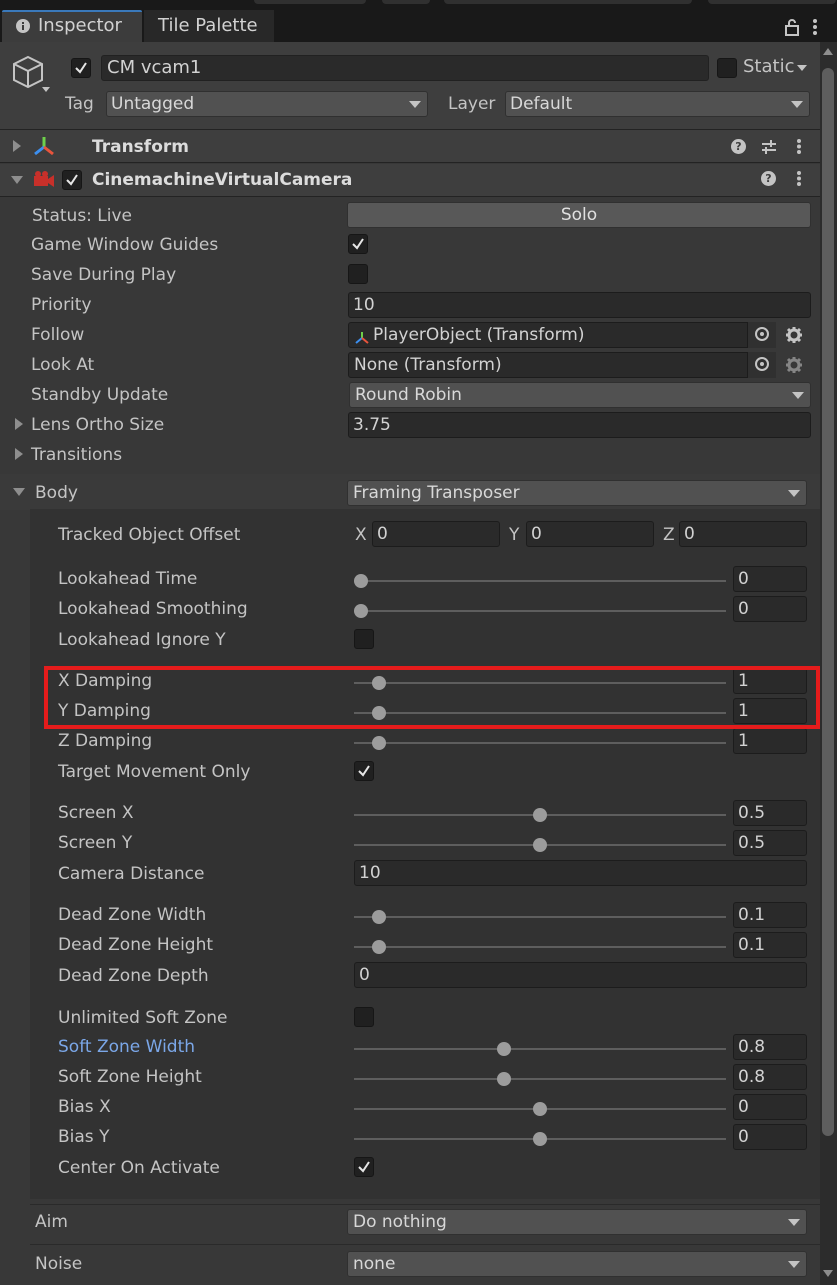  What do you see at coordinates (579, 215) in the screenshot?
I see `solo-button: Solo` at bounding box center [579, 215].